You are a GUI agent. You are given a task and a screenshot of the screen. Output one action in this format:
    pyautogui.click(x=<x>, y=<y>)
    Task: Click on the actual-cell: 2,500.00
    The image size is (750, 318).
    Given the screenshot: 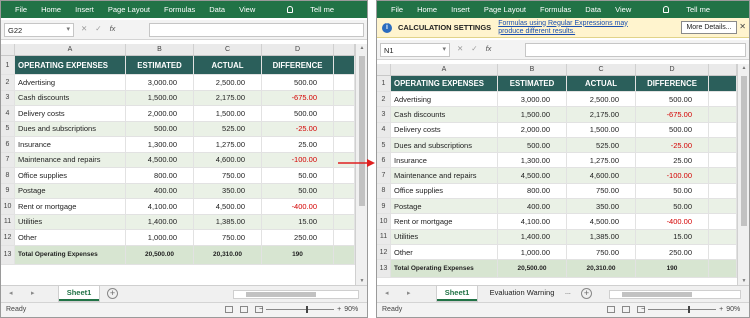 What is the action you would take?
    pyautogui.click(x=601, y=99)
    